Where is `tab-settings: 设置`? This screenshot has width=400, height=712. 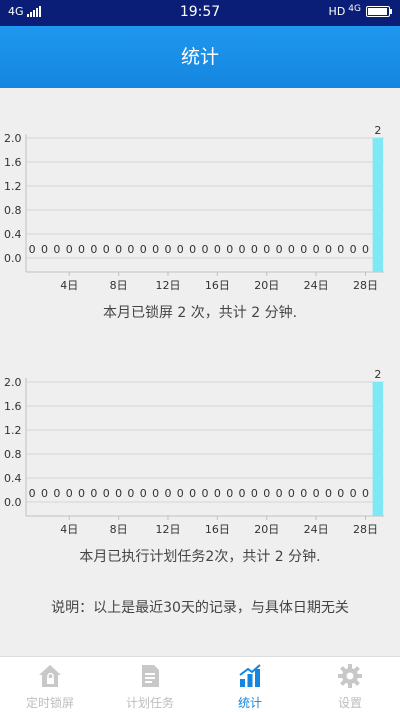
tab-settings: 设置 is located at coordinates (350, 684).